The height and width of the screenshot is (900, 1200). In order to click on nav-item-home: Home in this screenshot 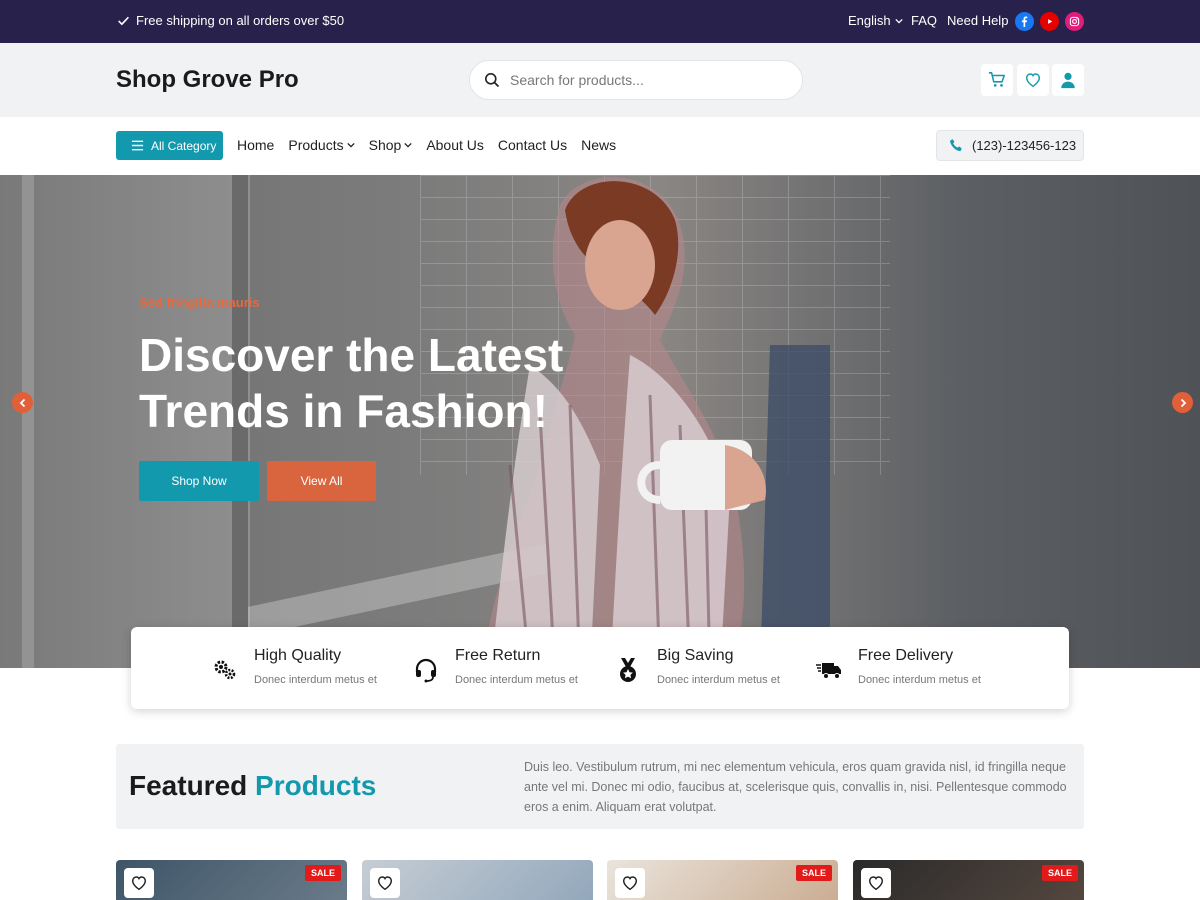, I will do `click(255, 145)`.